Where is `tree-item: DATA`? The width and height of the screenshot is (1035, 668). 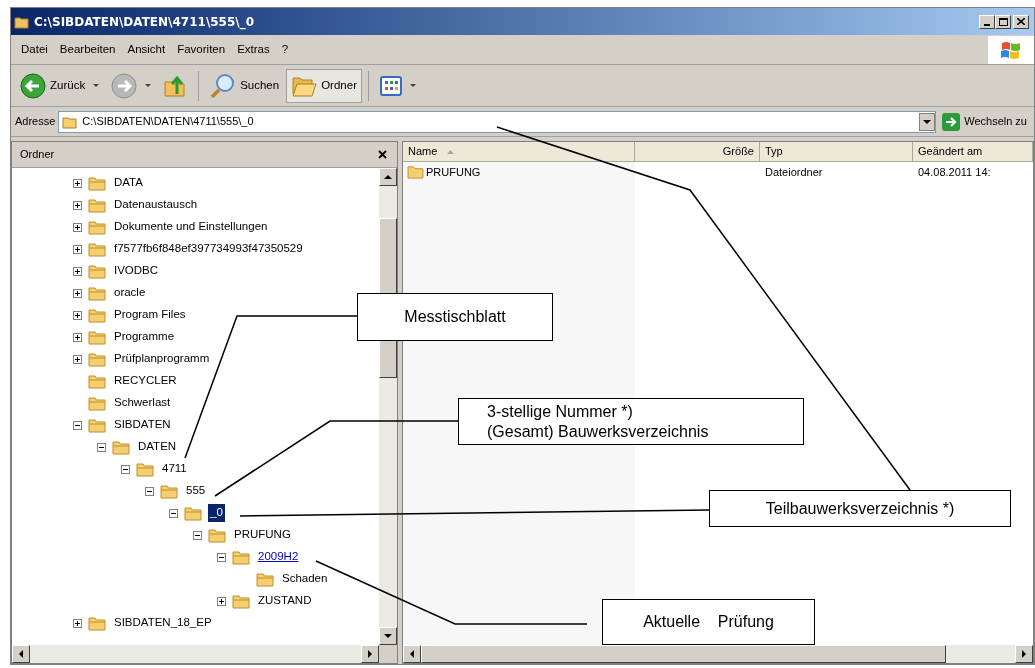 tree-item: DATA is located at coordinates (128, 183).